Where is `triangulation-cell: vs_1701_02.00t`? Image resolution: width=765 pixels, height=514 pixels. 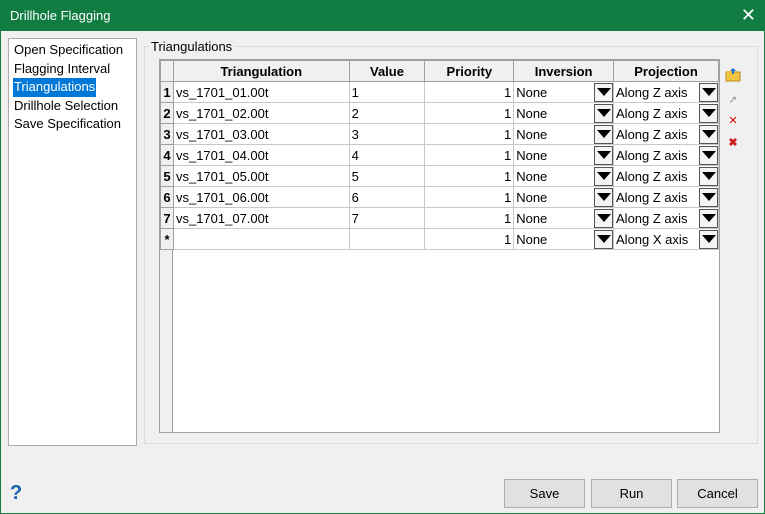 triangulation-cell: vs_1701_02.00t is located at coordinates (261, 113).